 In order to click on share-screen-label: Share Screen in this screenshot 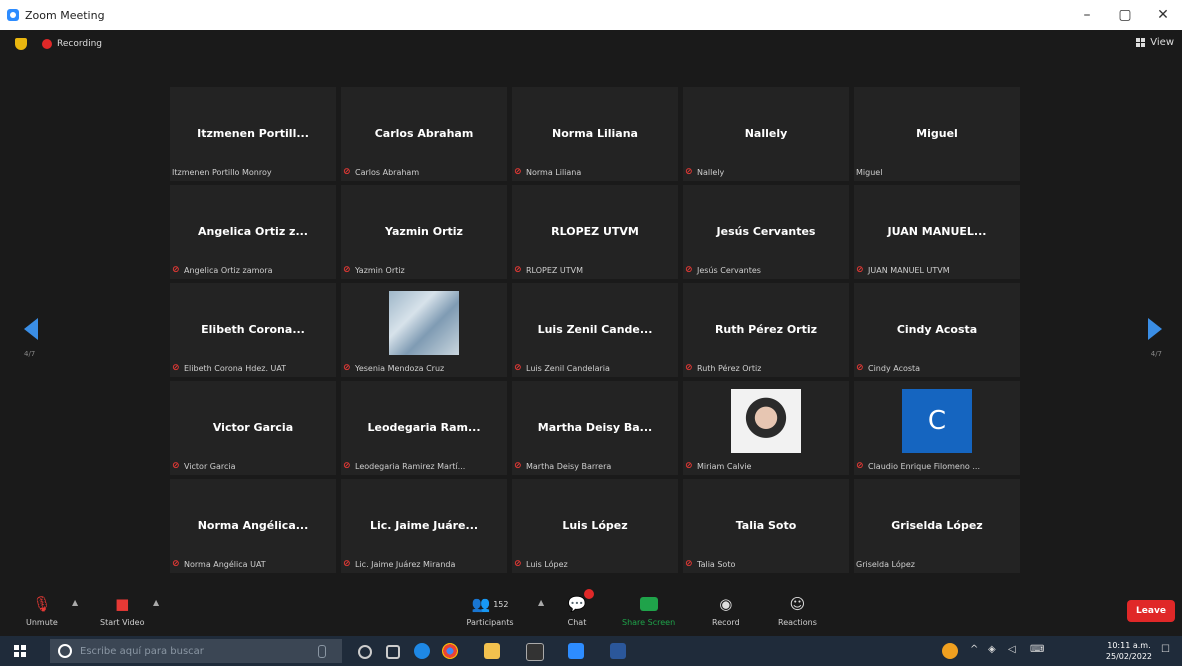, I will do `click(649, 622)`.